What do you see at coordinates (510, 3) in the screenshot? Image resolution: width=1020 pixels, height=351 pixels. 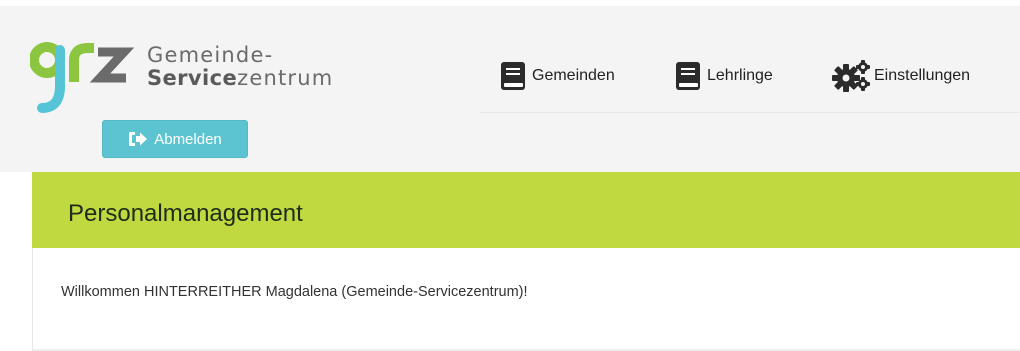 I see `header-top-strip` at bounding box center [510, 3].